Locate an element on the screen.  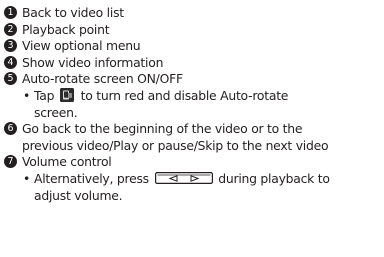
number-badge-6: 6 is located at coordinates (10, 129).